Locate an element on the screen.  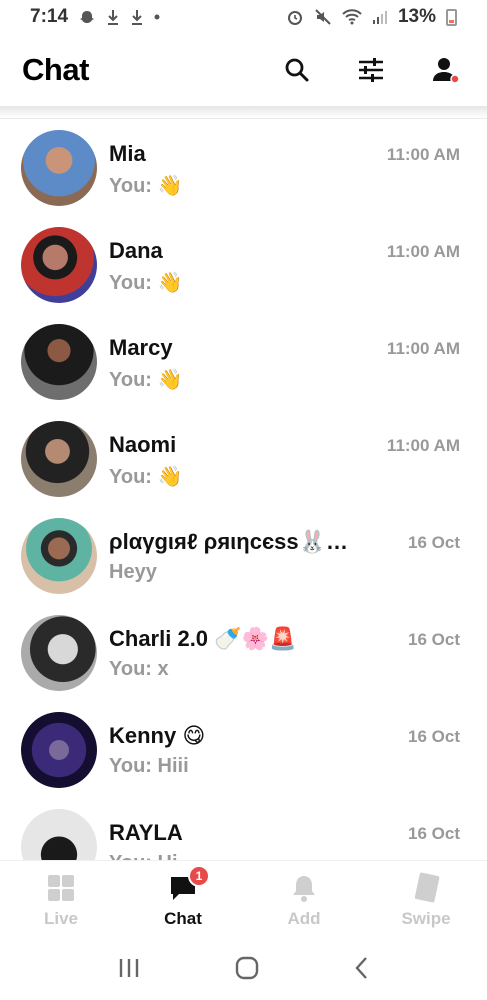
chat-name: Dana is located at coordinates (136, 250).